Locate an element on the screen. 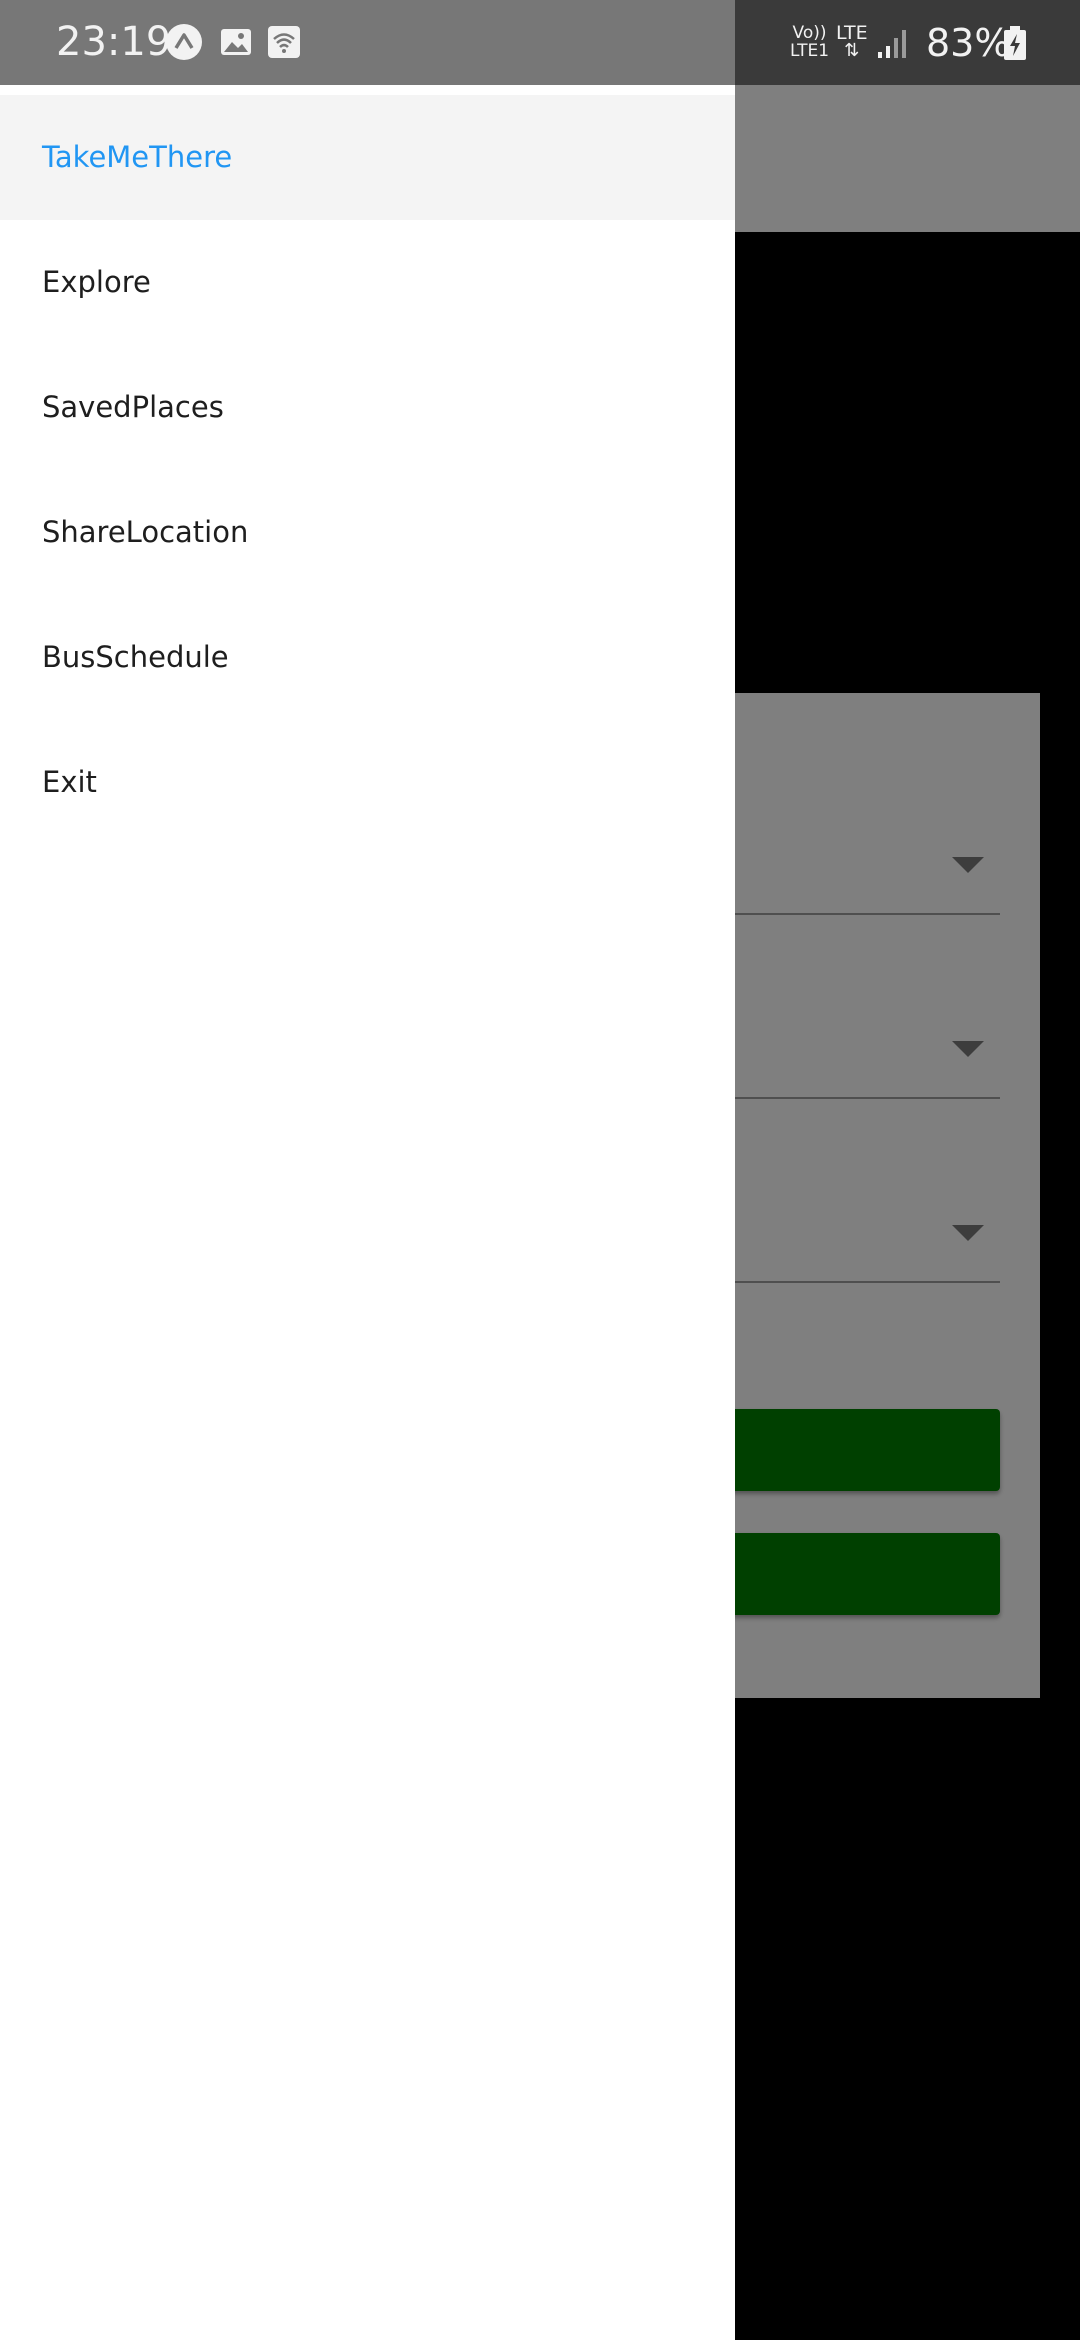 This screenshot has height=2340, width=1080. image-icon is located at coordinates (236, 42).